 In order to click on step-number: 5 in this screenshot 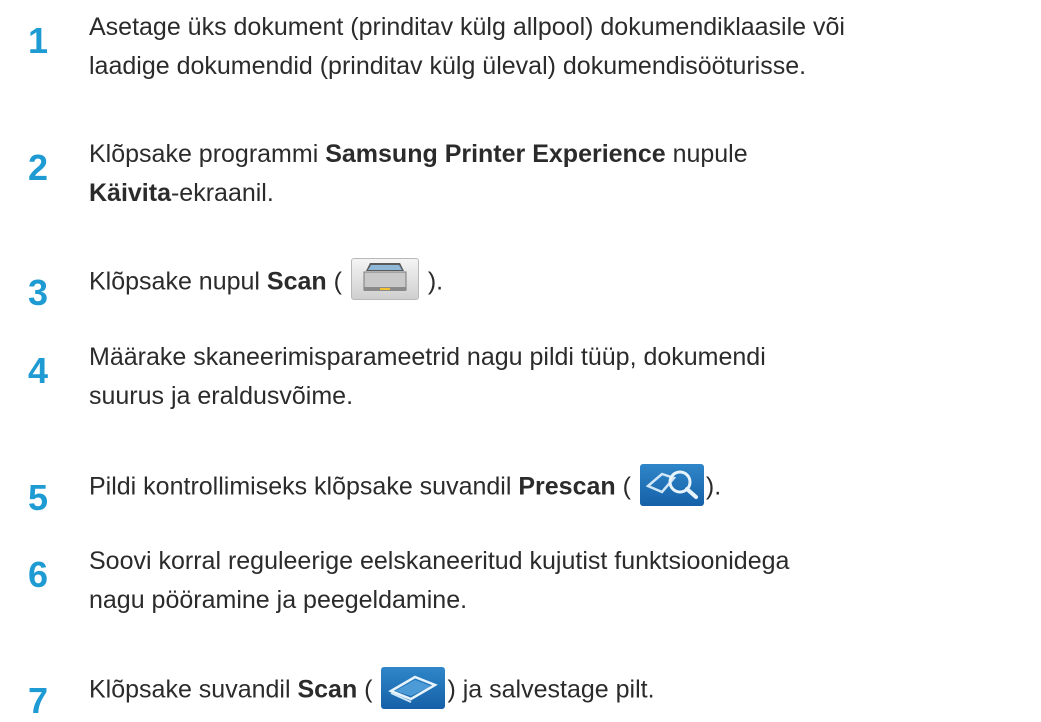, I will do `click(38, 497)`.